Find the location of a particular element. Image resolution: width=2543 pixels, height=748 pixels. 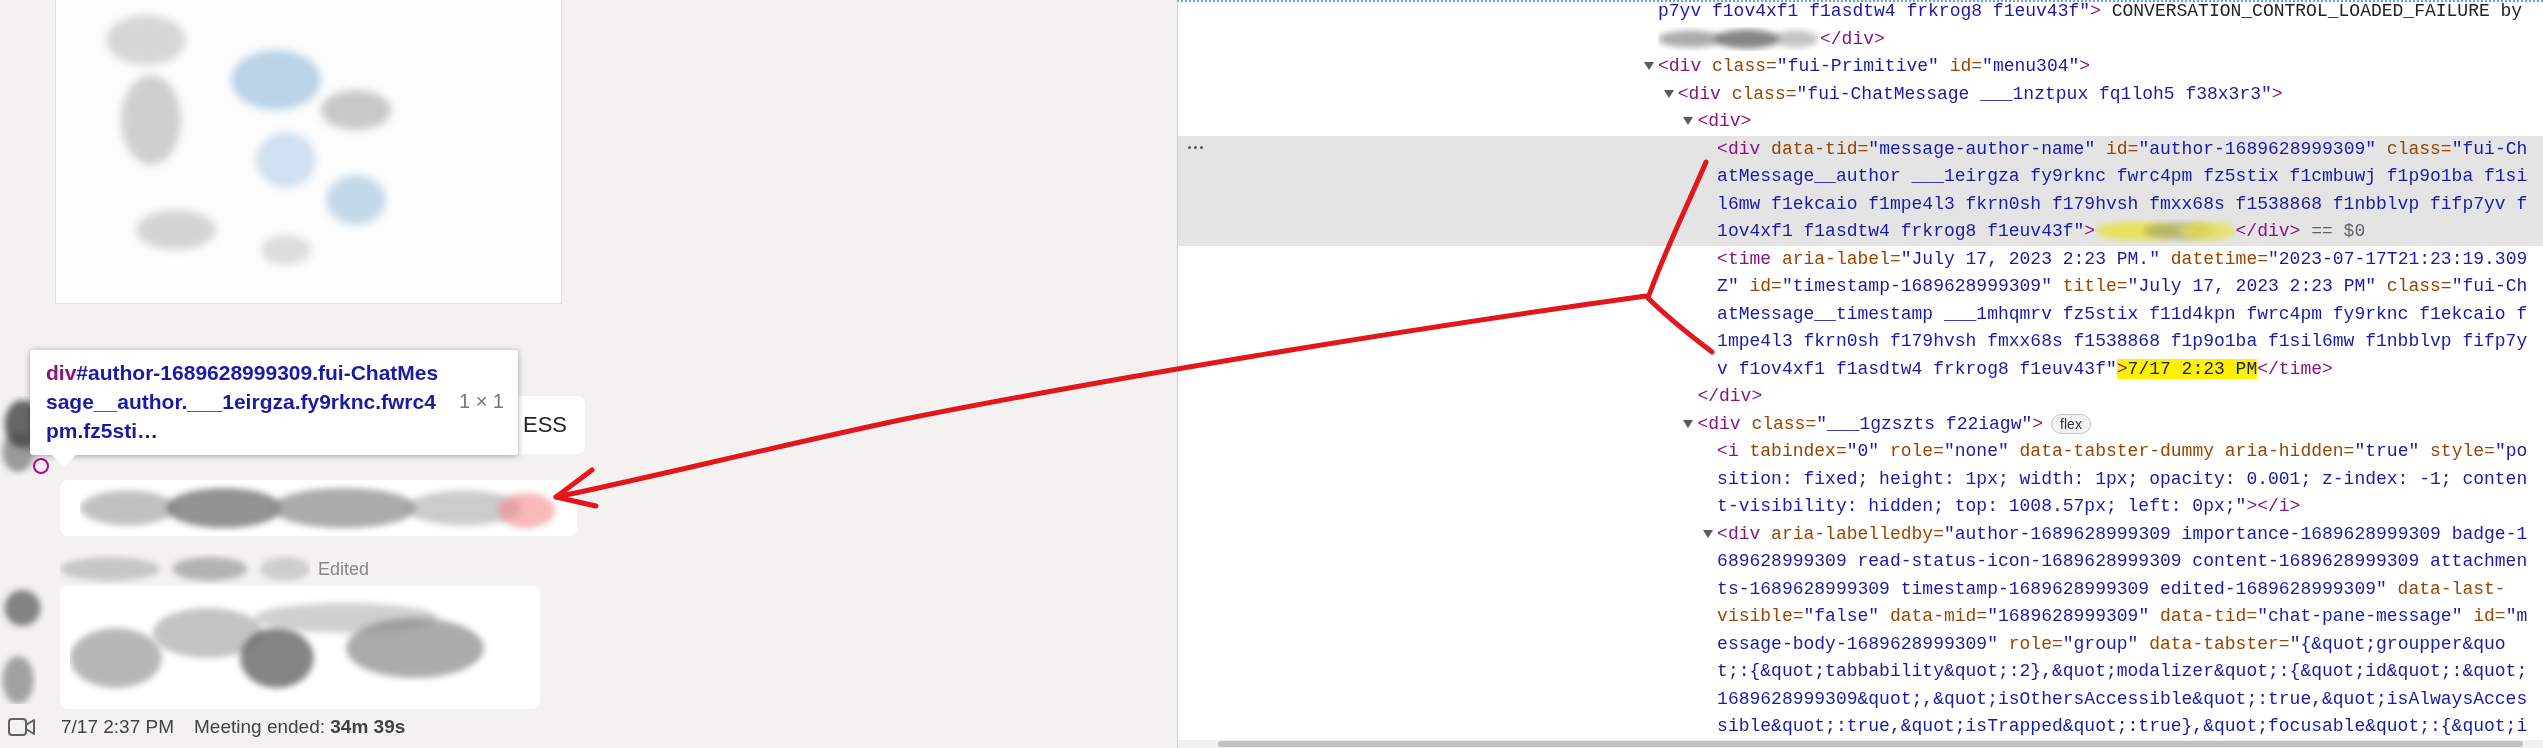

attribute-value: "July 17, 2023 2:23 PM." is located at coordinates (2030, 258).